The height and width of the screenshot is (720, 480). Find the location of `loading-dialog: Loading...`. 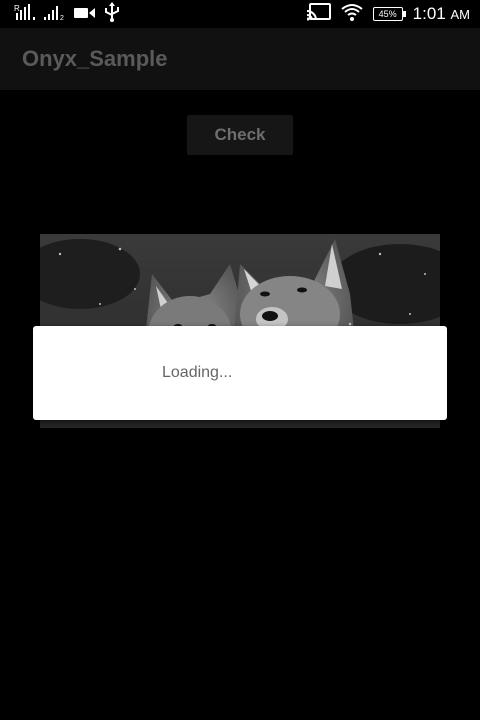

loading-dialog: Loading... is located at coordinates (240, 373).